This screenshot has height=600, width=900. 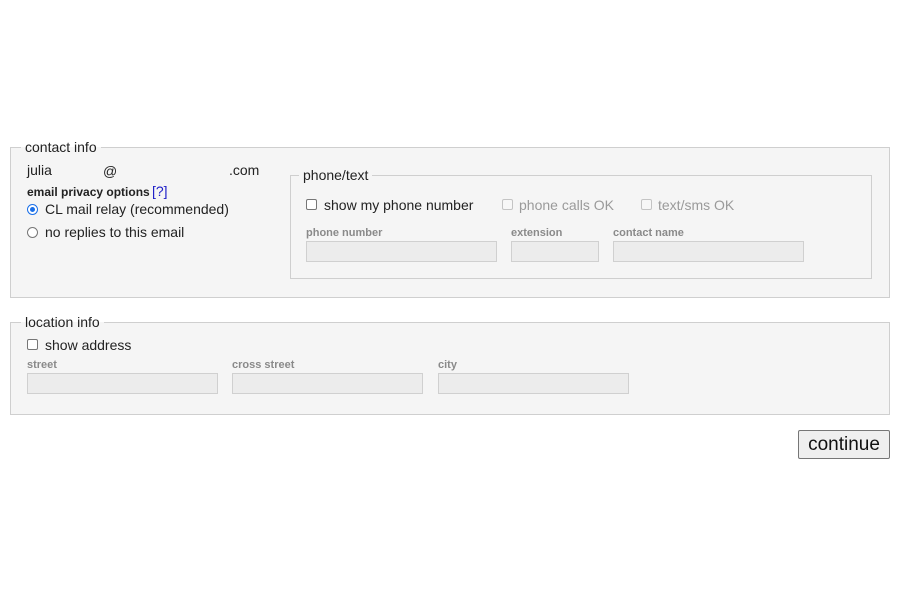 What do you see at coordinates (61, 147) in the screenshot?
I see `contact-info-legend: contact info` at bounding box center [61, 147].